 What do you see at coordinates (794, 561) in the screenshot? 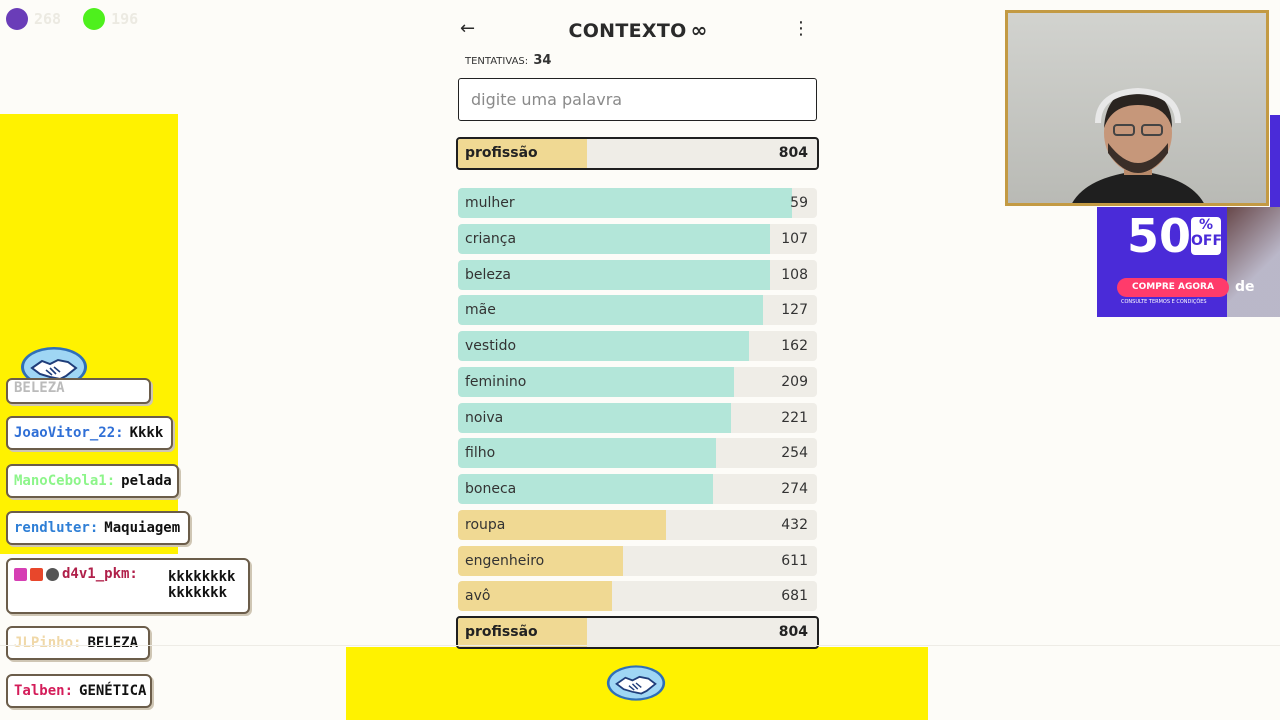
I see `guess-rank: 611` at bounding box center [794, 561].